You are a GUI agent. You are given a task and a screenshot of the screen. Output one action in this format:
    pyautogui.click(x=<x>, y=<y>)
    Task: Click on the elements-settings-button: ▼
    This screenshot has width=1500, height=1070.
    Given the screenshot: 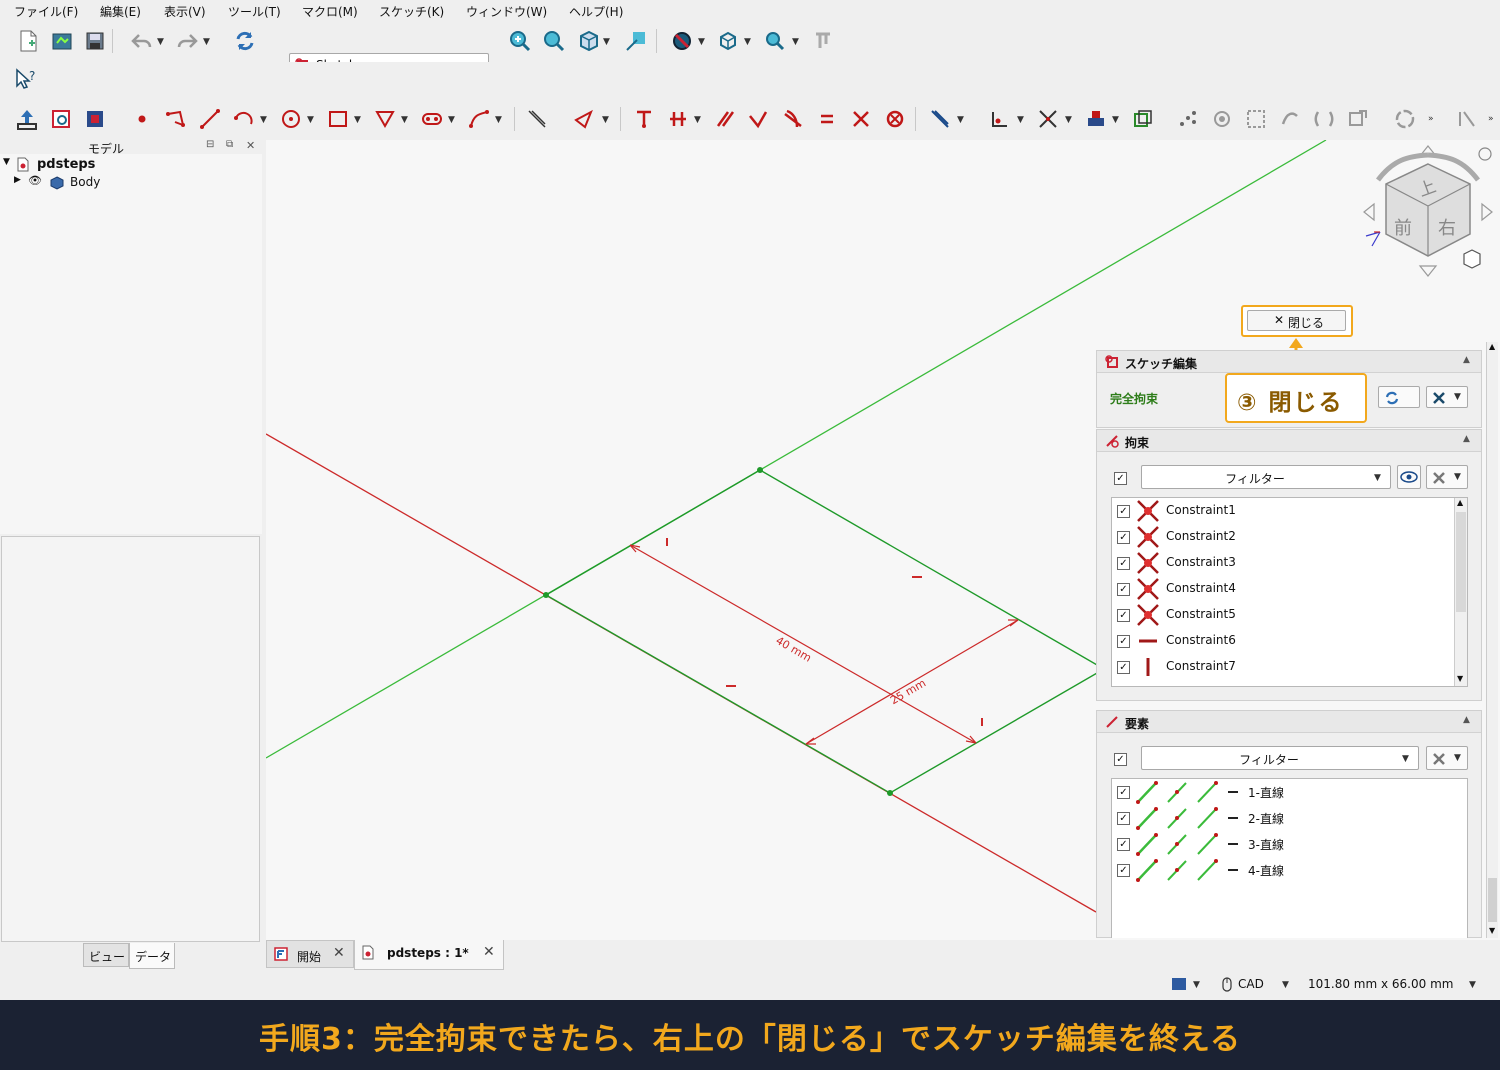 What is the action you would take?
    pyautogui.click(x=1447, y=758)
    